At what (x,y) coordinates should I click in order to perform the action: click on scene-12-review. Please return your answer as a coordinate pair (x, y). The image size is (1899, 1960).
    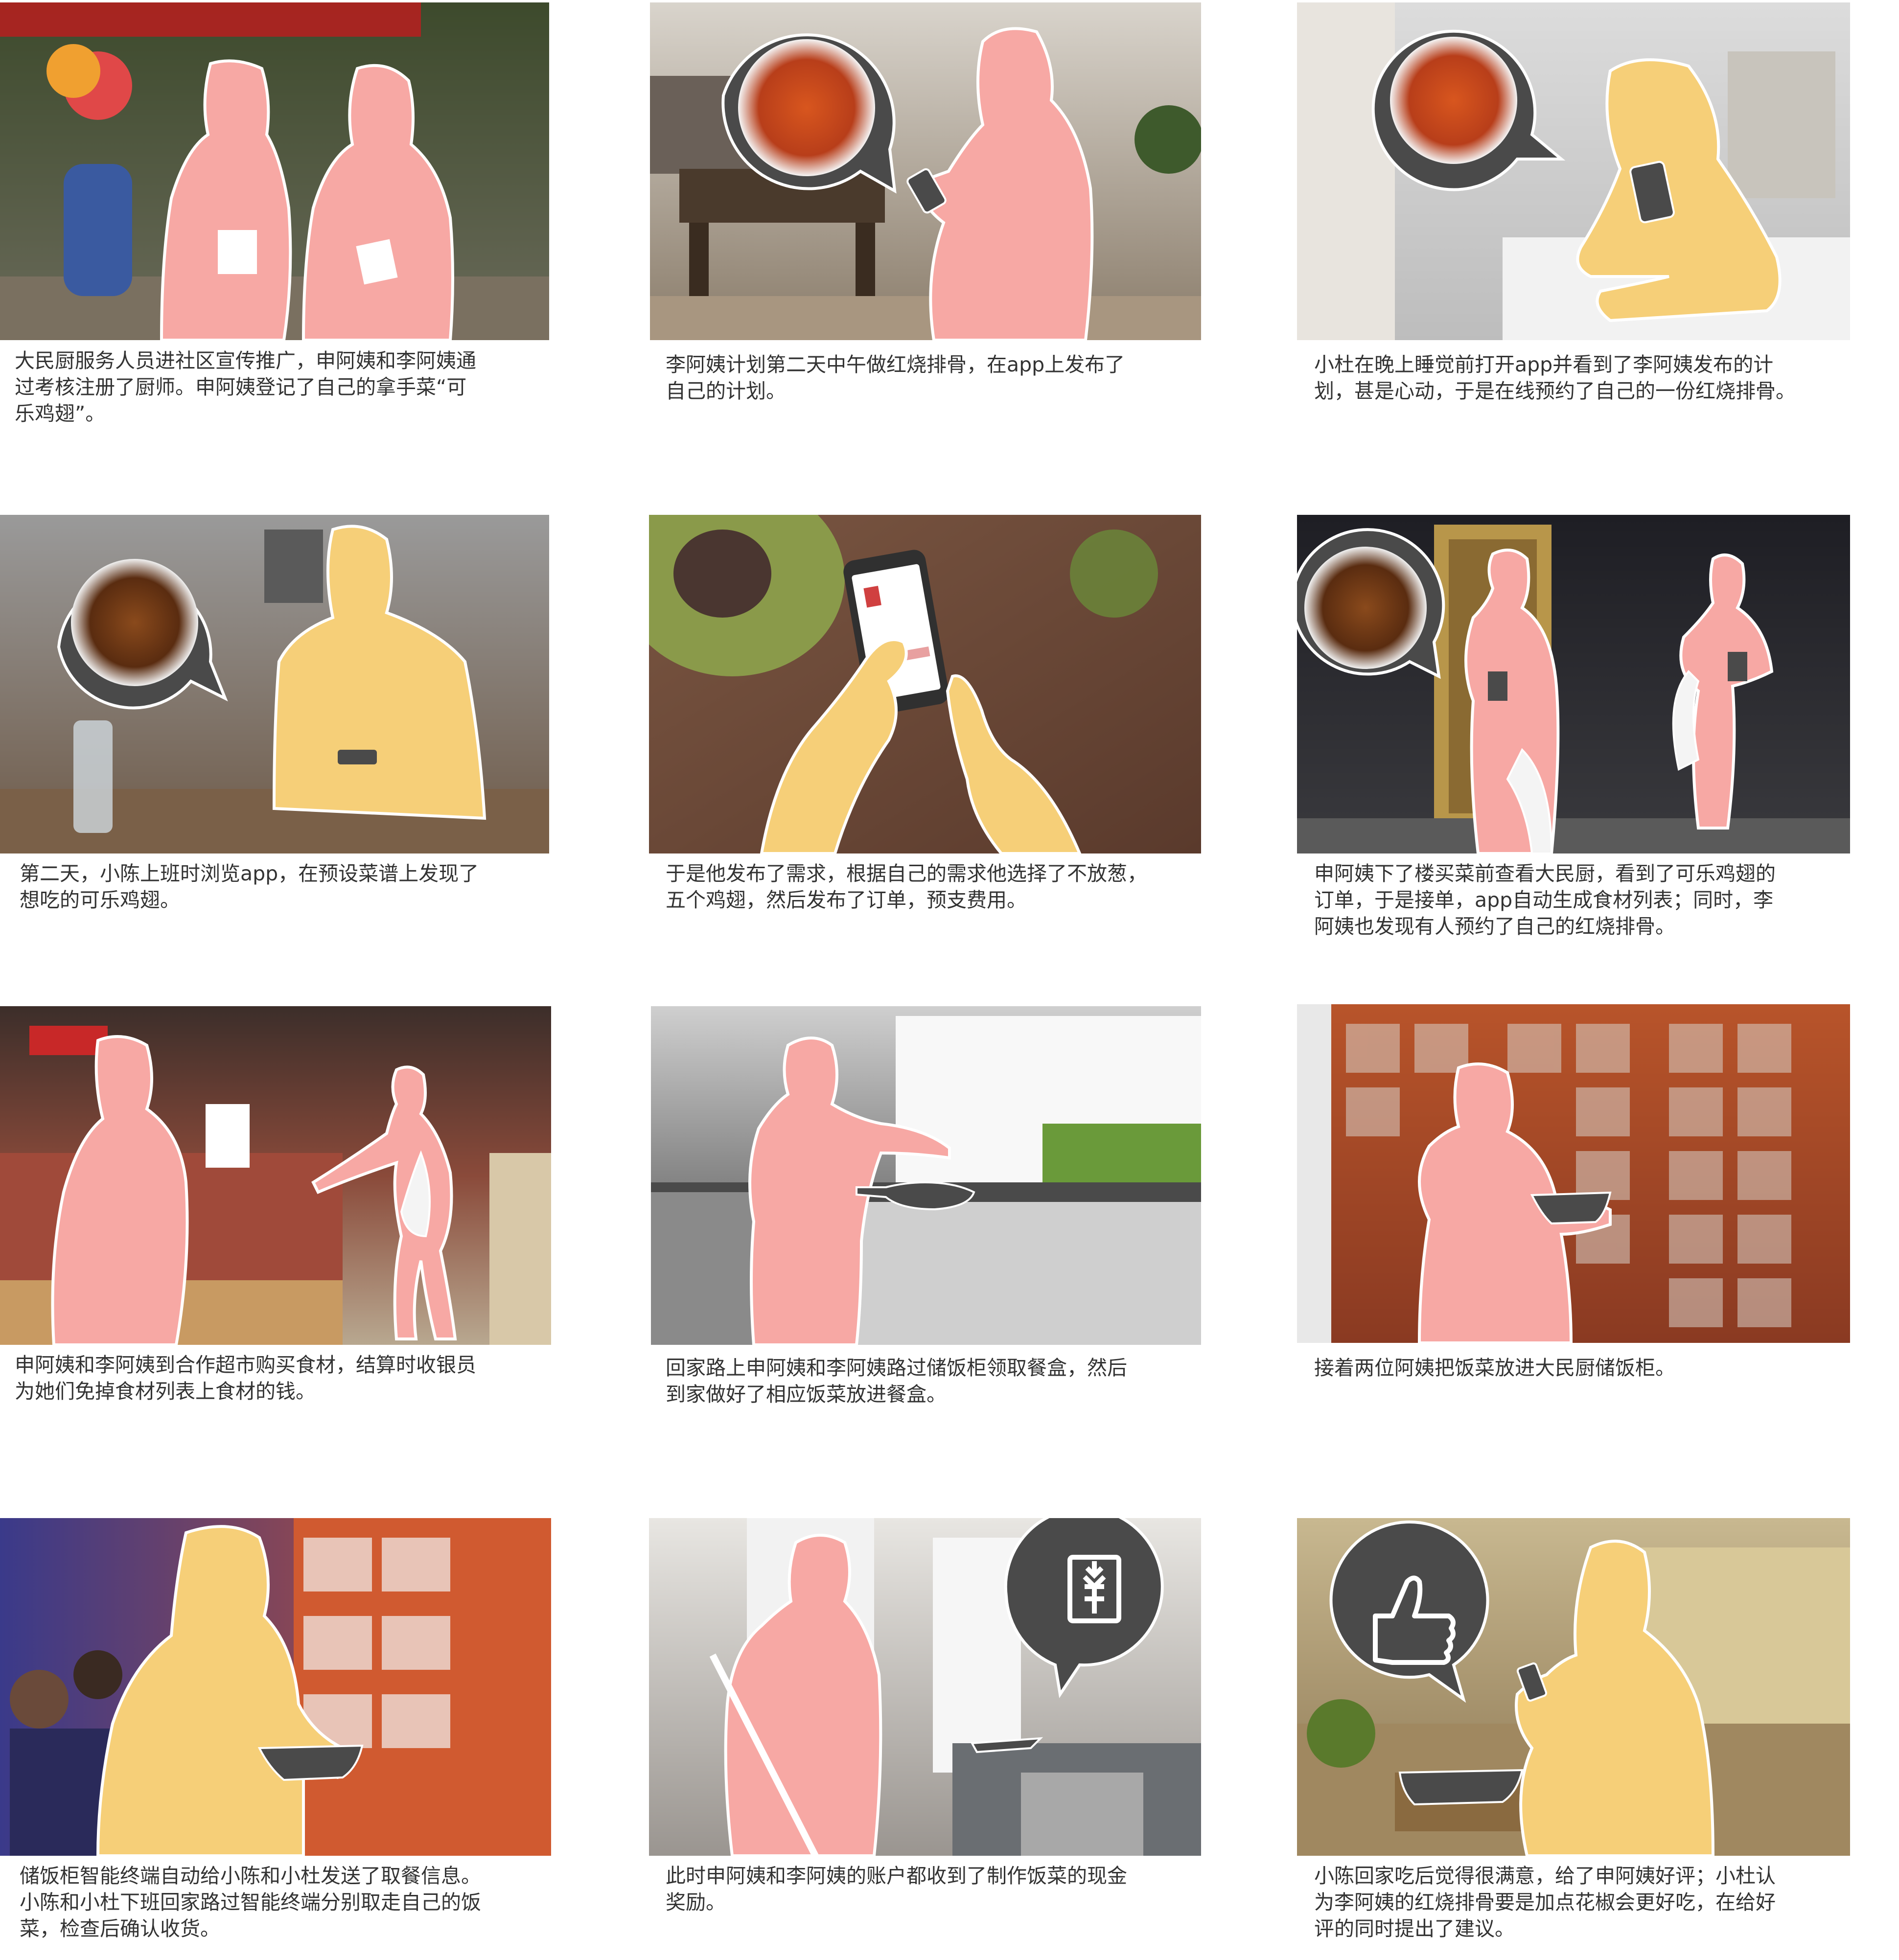
    Looking at the image, I should click on (1573, 1687).